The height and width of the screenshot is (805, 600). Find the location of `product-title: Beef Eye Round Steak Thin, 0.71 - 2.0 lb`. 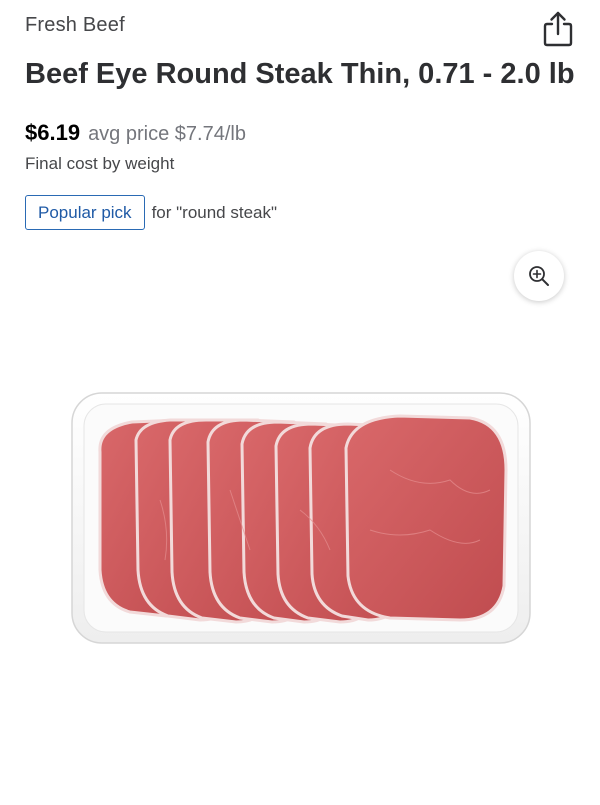

product-title: Beef Eye Round Steak Thin, 0.71 - 2.0 lb is located at coordinates (300, 74).